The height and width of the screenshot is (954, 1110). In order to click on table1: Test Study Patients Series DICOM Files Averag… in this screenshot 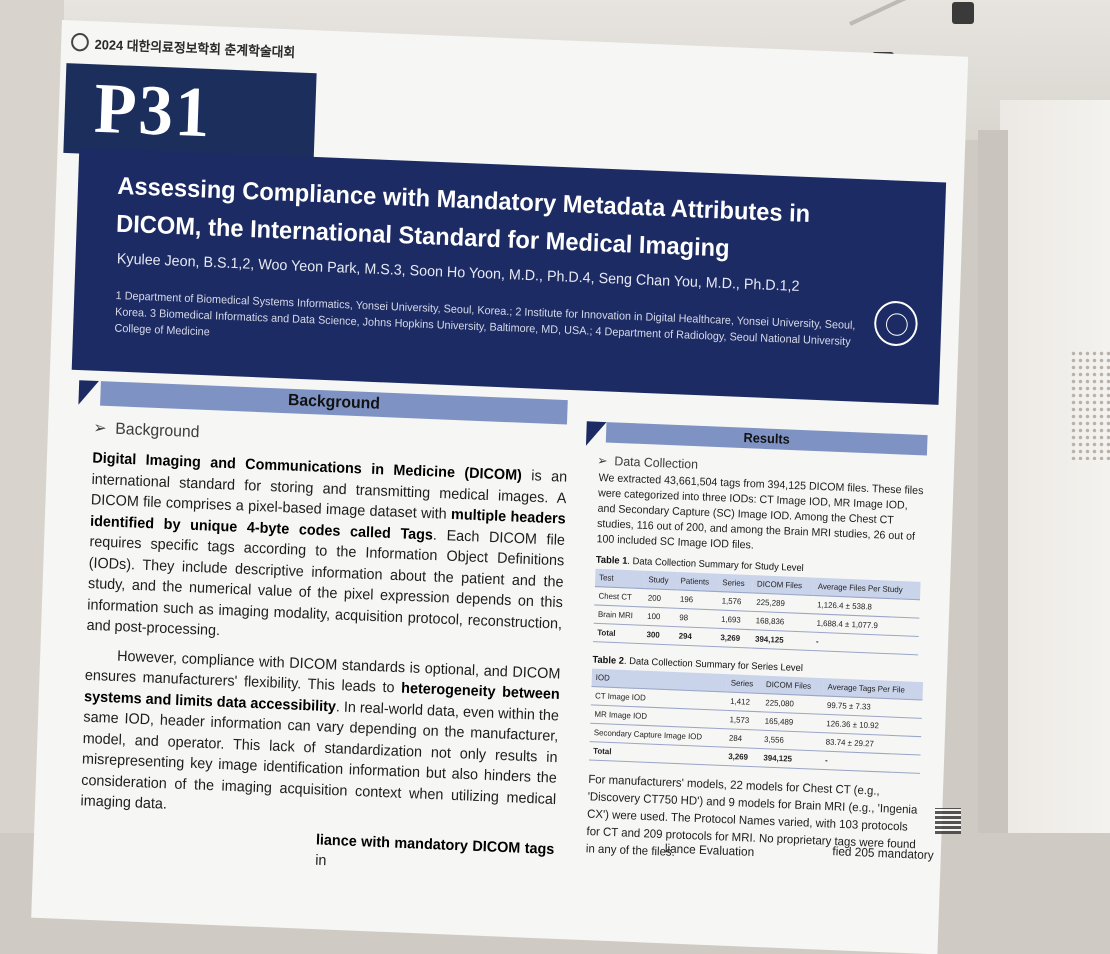, I will do `click(757, 612)`.